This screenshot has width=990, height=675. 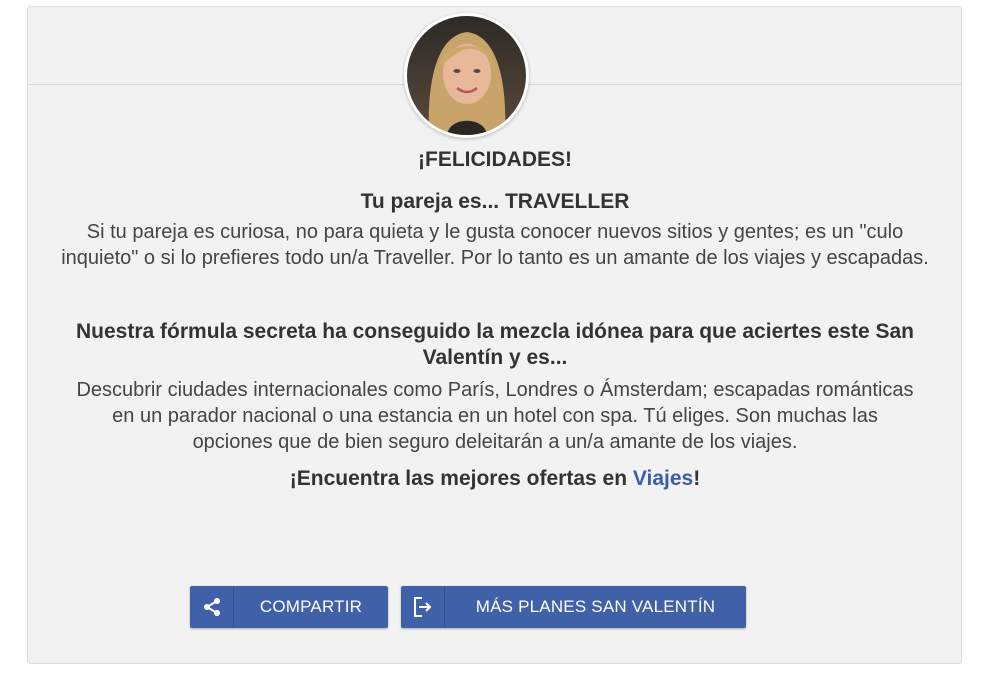 What do you see at coordinates (495, 159) in the screenshot?
I see `congrats-title: ¡FELICIDADES!` at bounding box center [495, 159].